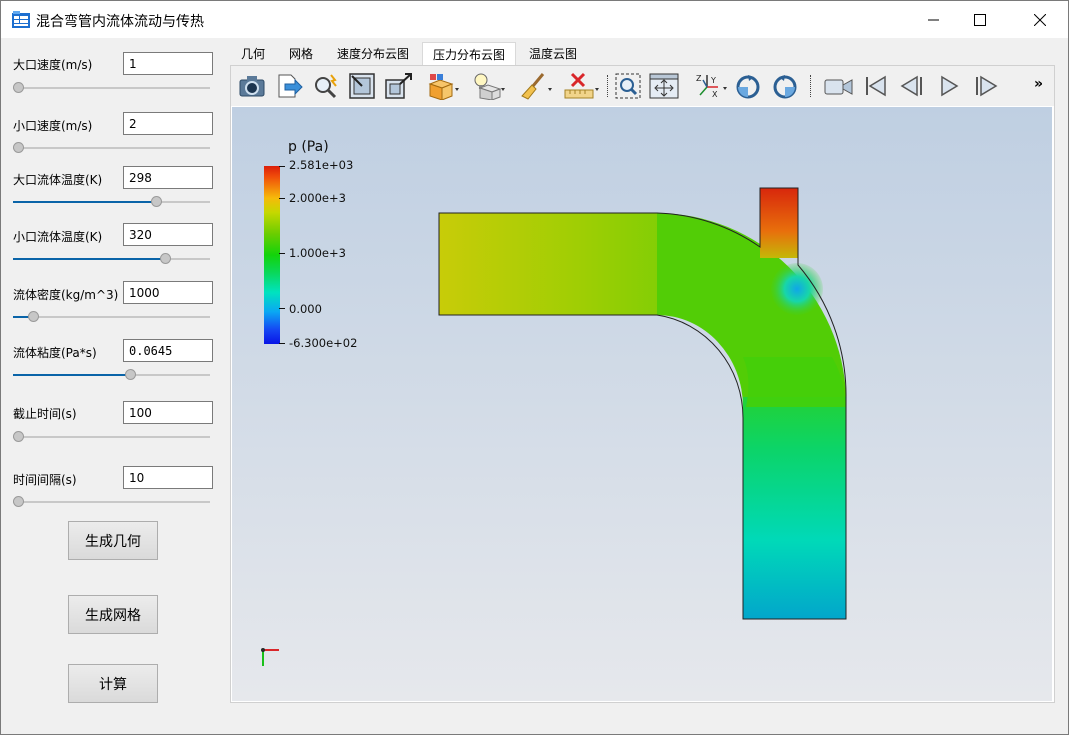 Image resolution: width=1069 pixels, height=735 pixels. I want to click on tab-geometry: 几何, so click(253, 53).